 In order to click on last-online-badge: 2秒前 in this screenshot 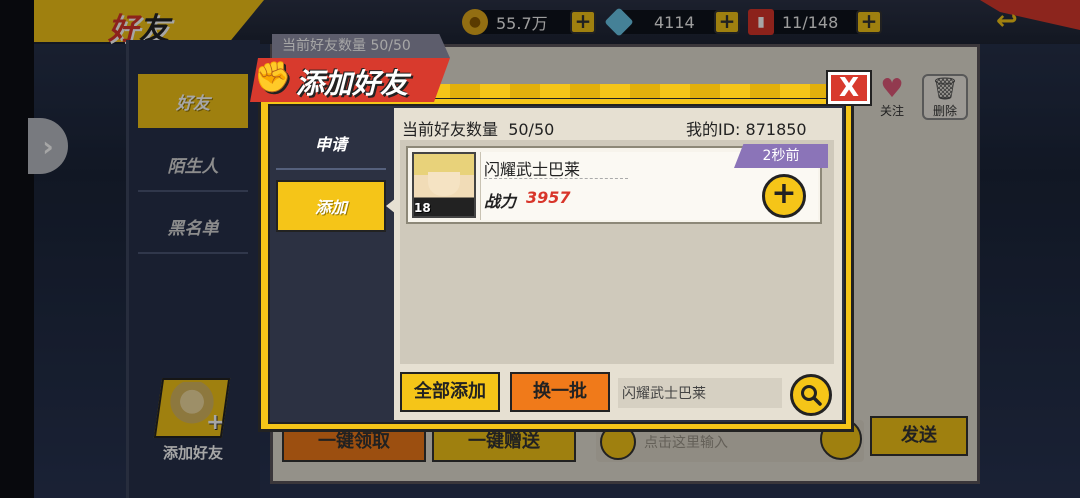, I will do `click(781, 156)`.